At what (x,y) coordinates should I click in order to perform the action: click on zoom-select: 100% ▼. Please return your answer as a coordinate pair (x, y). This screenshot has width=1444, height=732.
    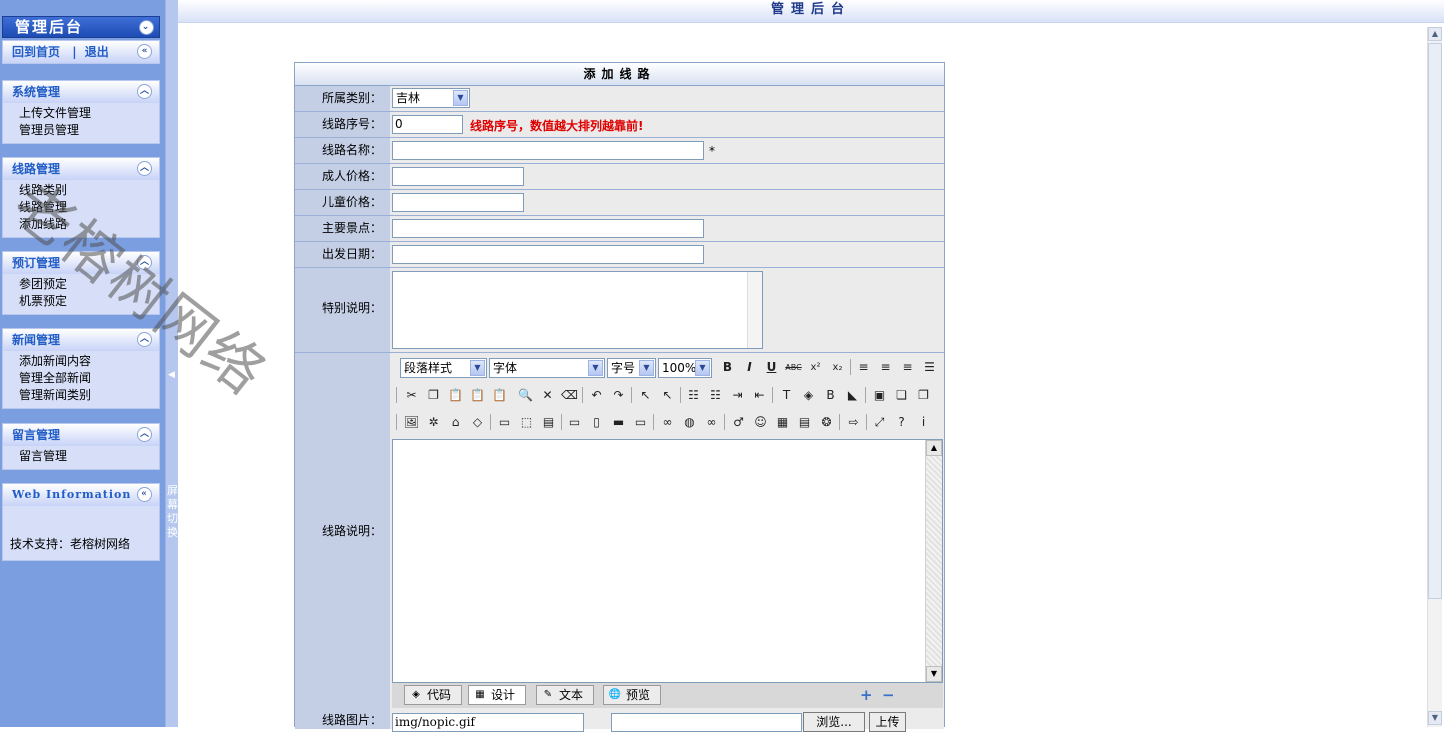
    Looking at the image, I should click on (685, 368).